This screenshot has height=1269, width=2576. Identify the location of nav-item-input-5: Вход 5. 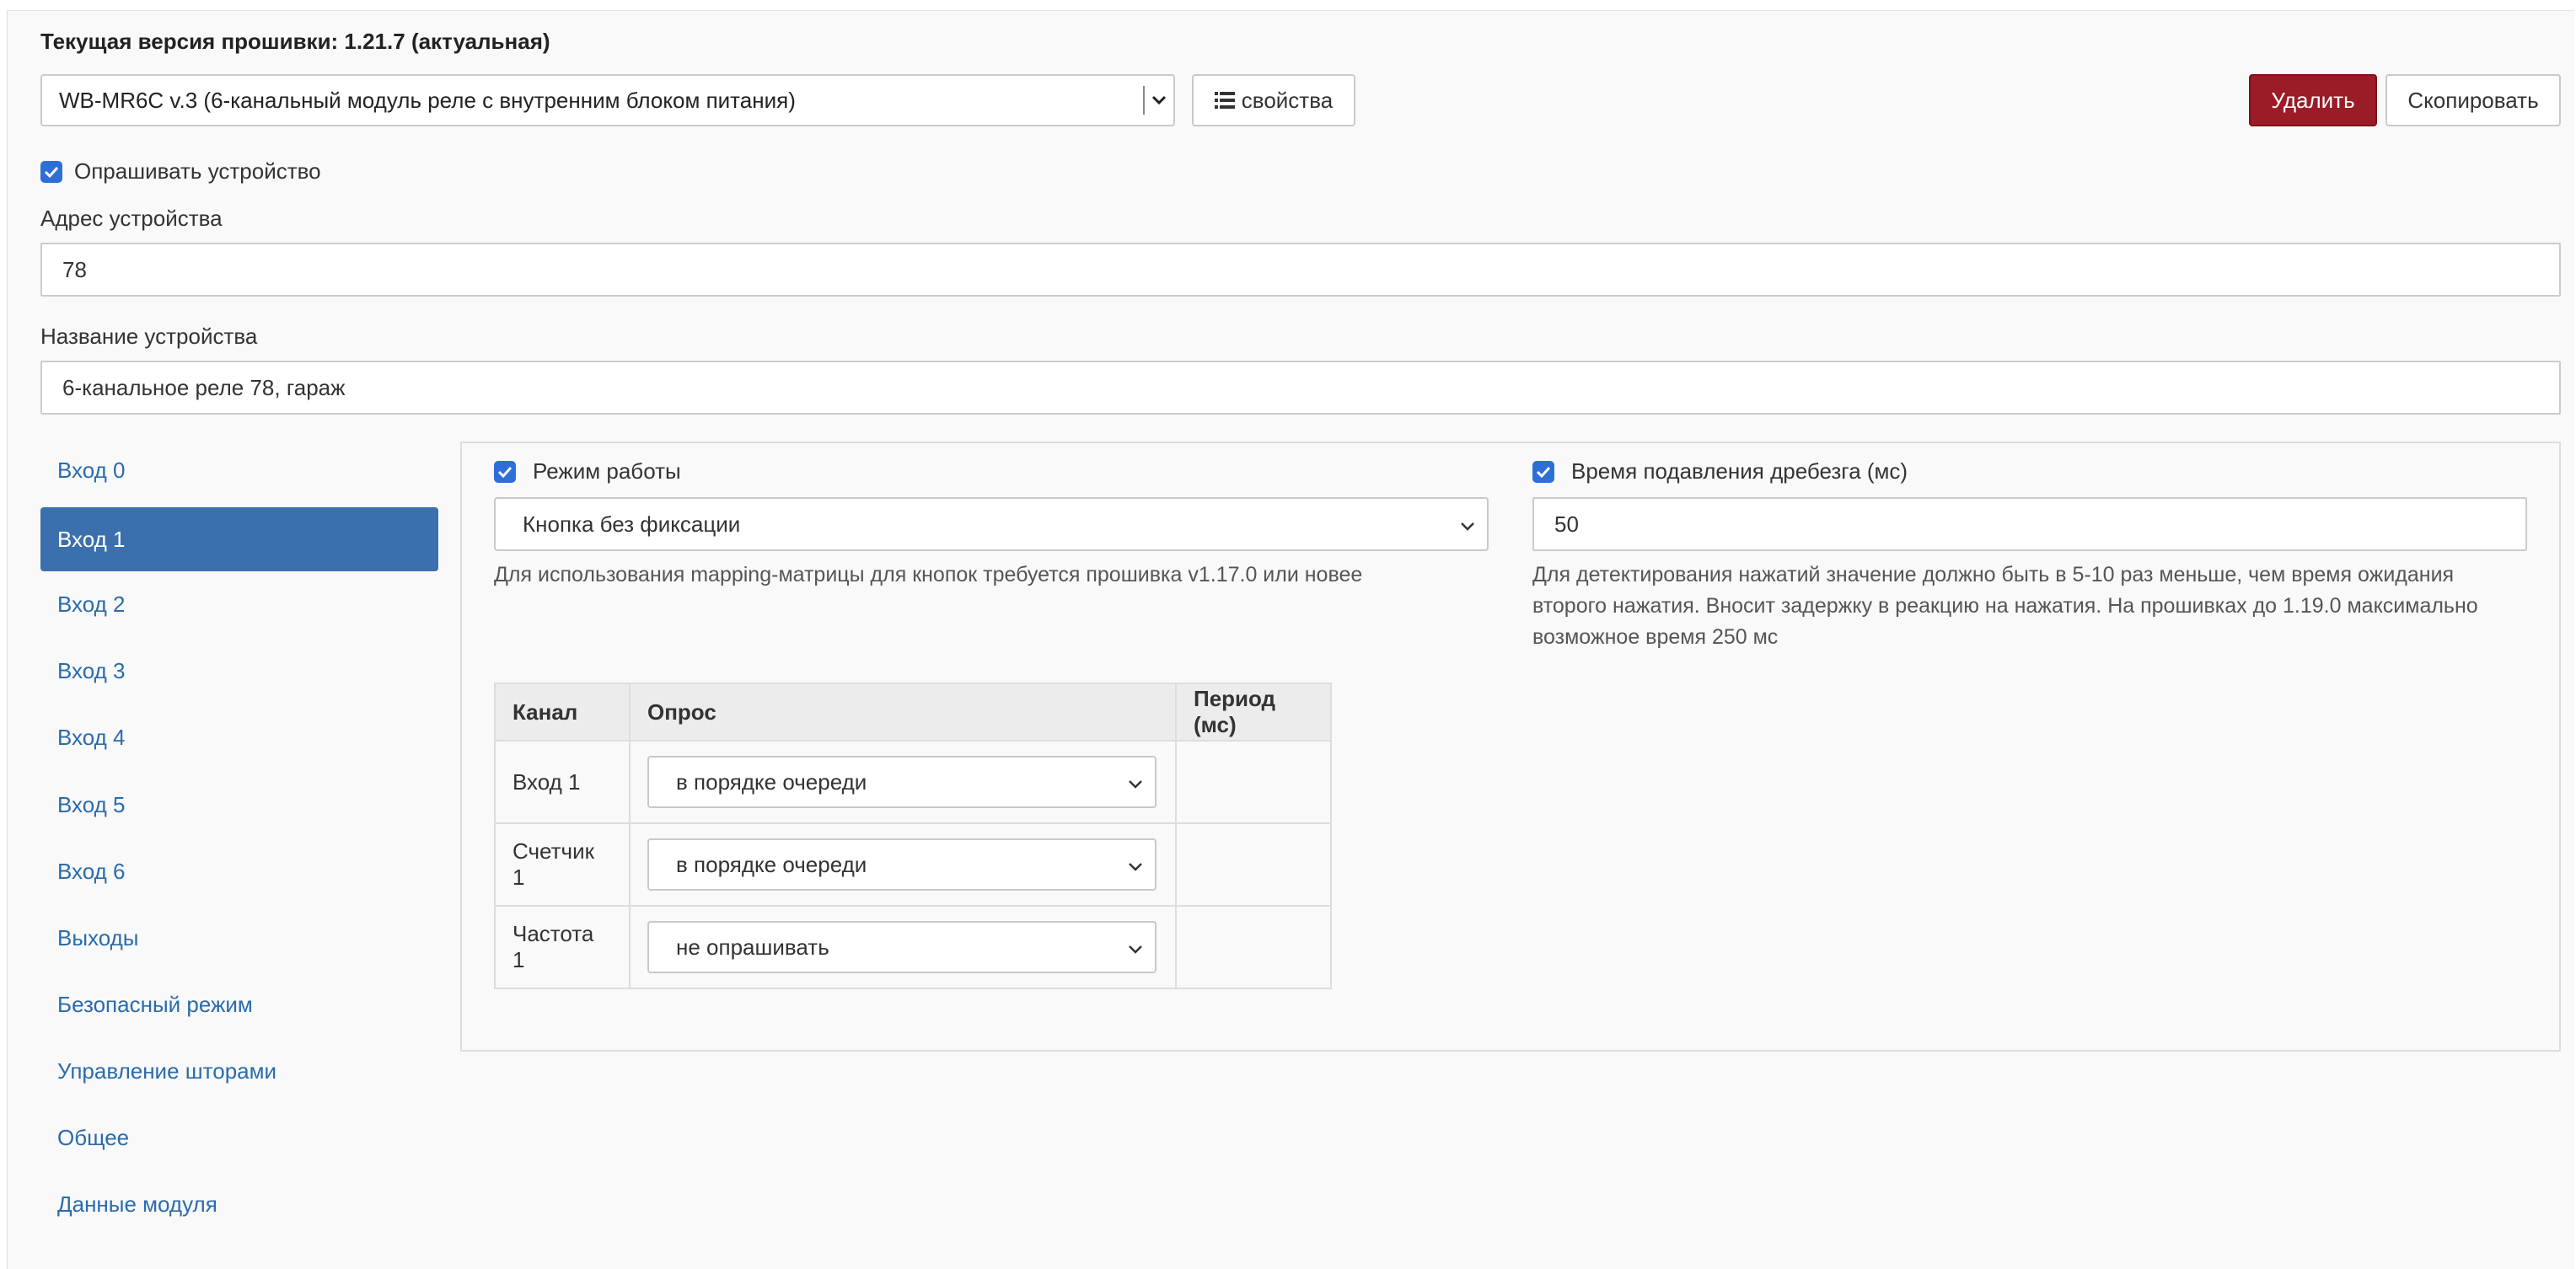
(239, 805).